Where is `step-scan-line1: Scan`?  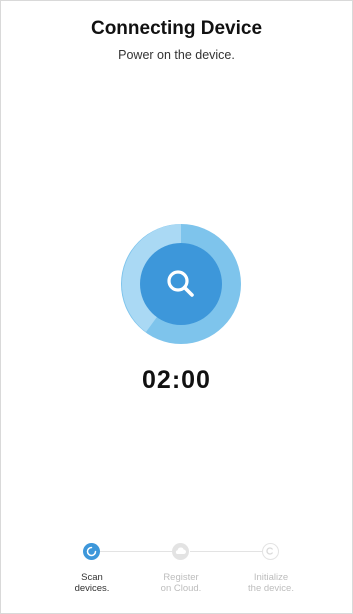
step-scan-line1: Scan is located at coordinates (92, 577).